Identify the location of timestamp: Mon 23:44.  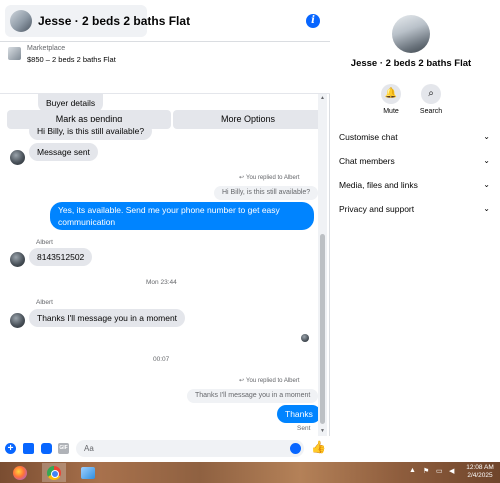
(161, 282).